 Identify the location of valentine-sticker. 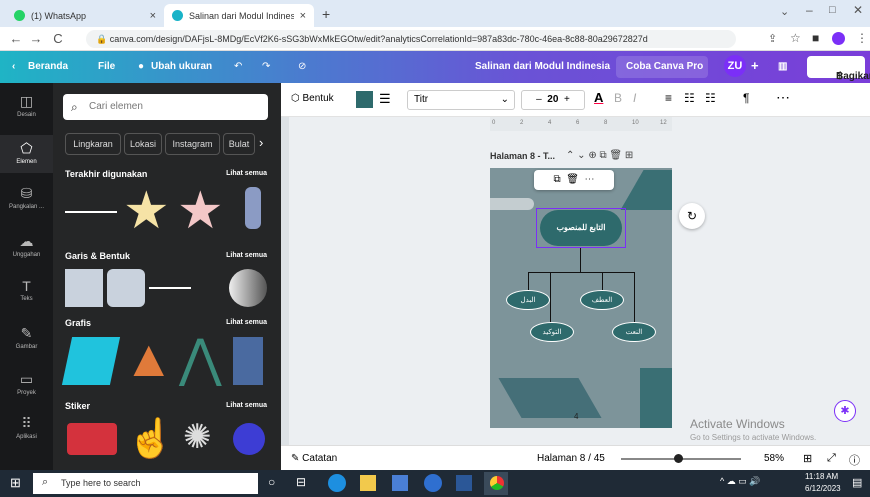
(92, 439).